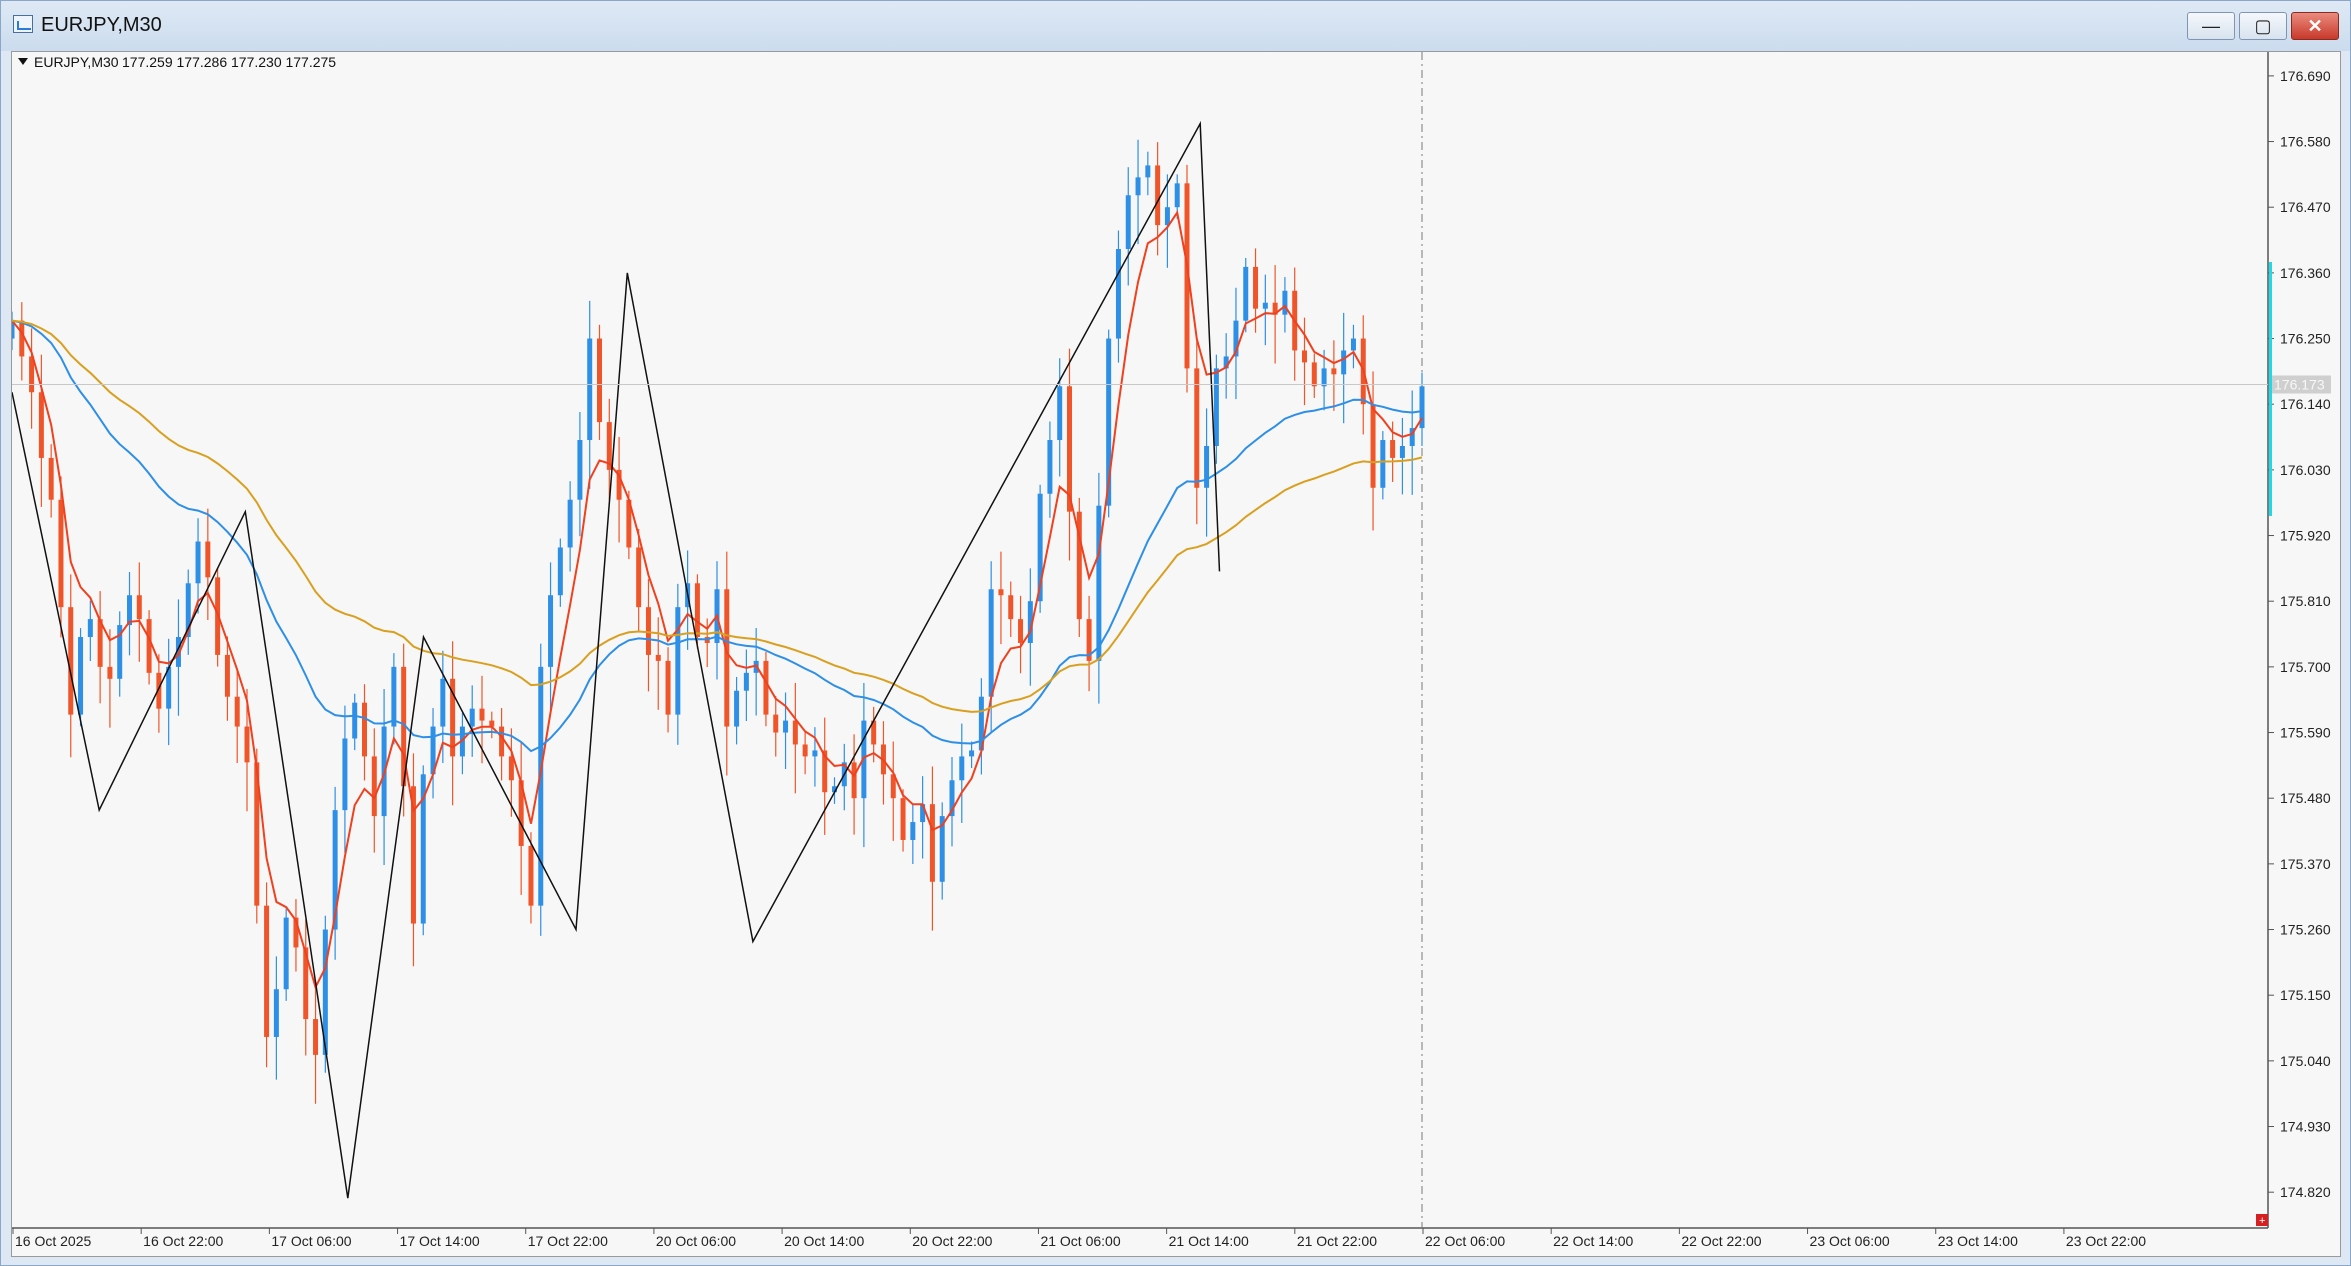 The image size is (2351, 1266). Describe the element at coordinates (2305, 798) in the screenshot. I see `price-tick-label: 175.480` at that location.